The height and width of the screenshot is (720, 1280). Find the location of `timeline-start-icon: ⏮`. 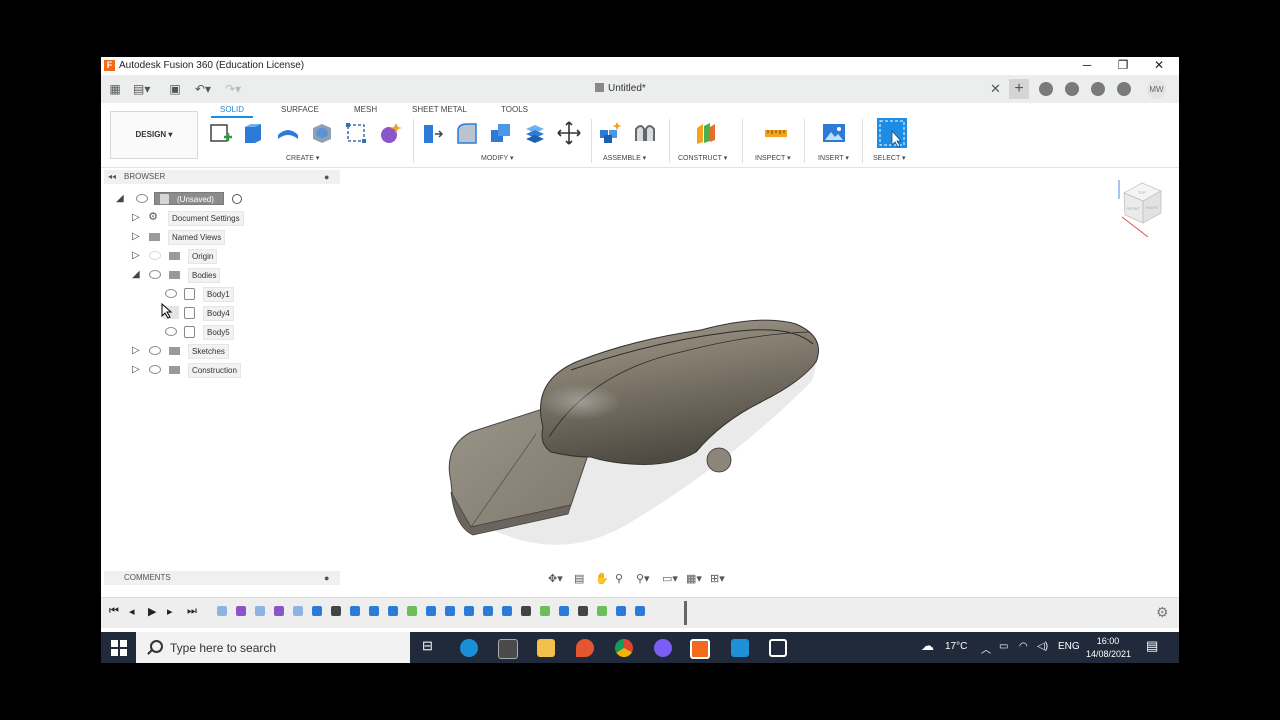

timeline-start-icon: ⏮ is located at coordinates (114, 611).